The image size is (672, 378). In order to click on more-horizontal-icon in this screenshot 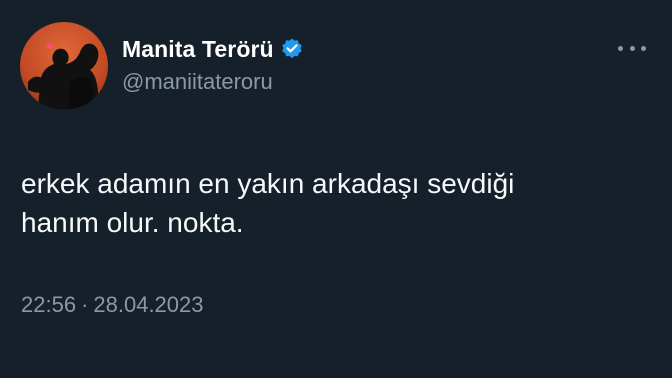, I will do `click(632, 48)`.